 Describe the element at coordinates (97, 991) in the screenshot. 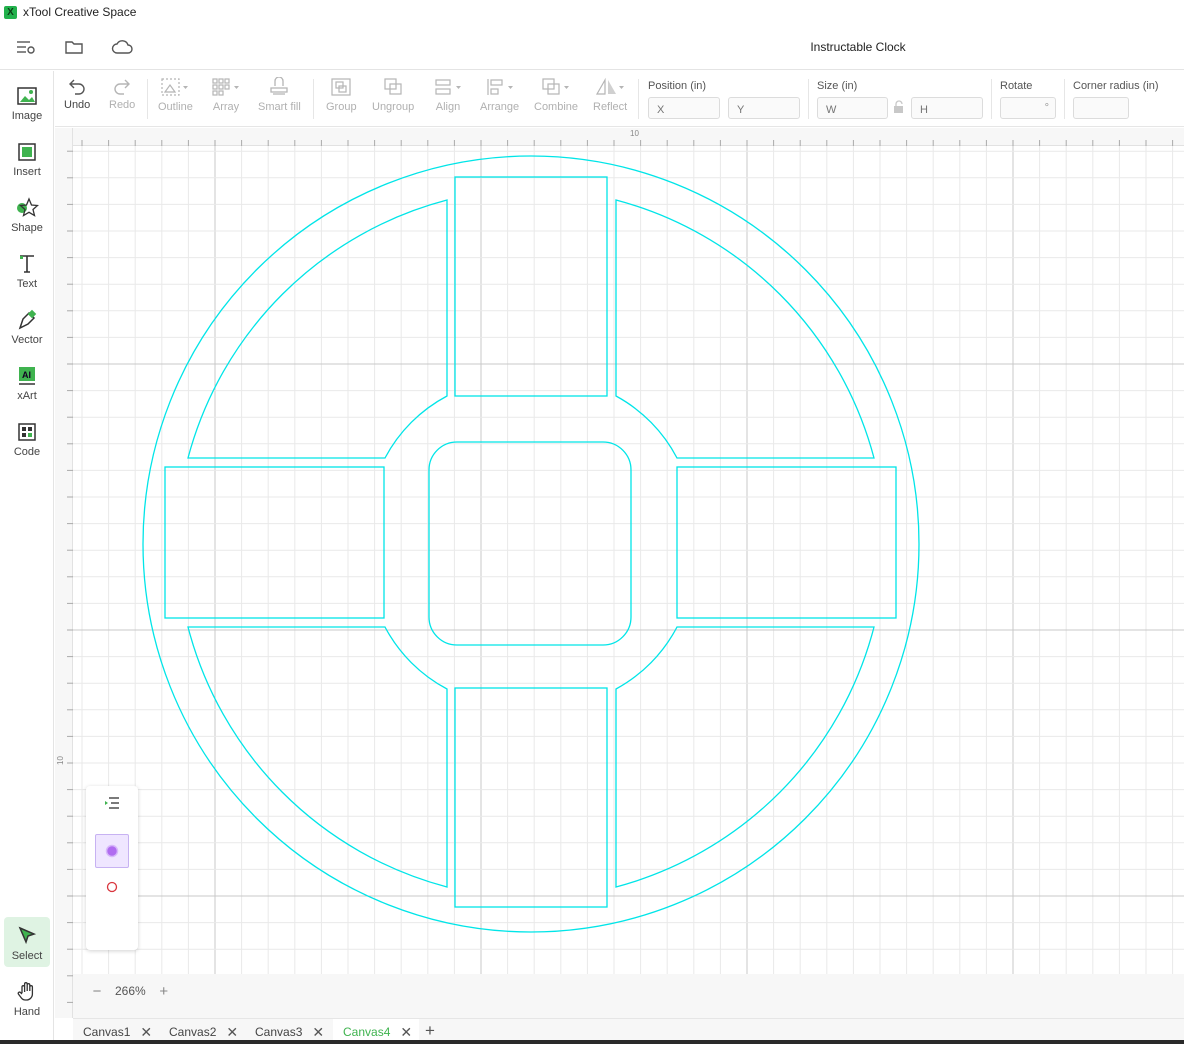

I see `zoom-out-button: −` at that location.